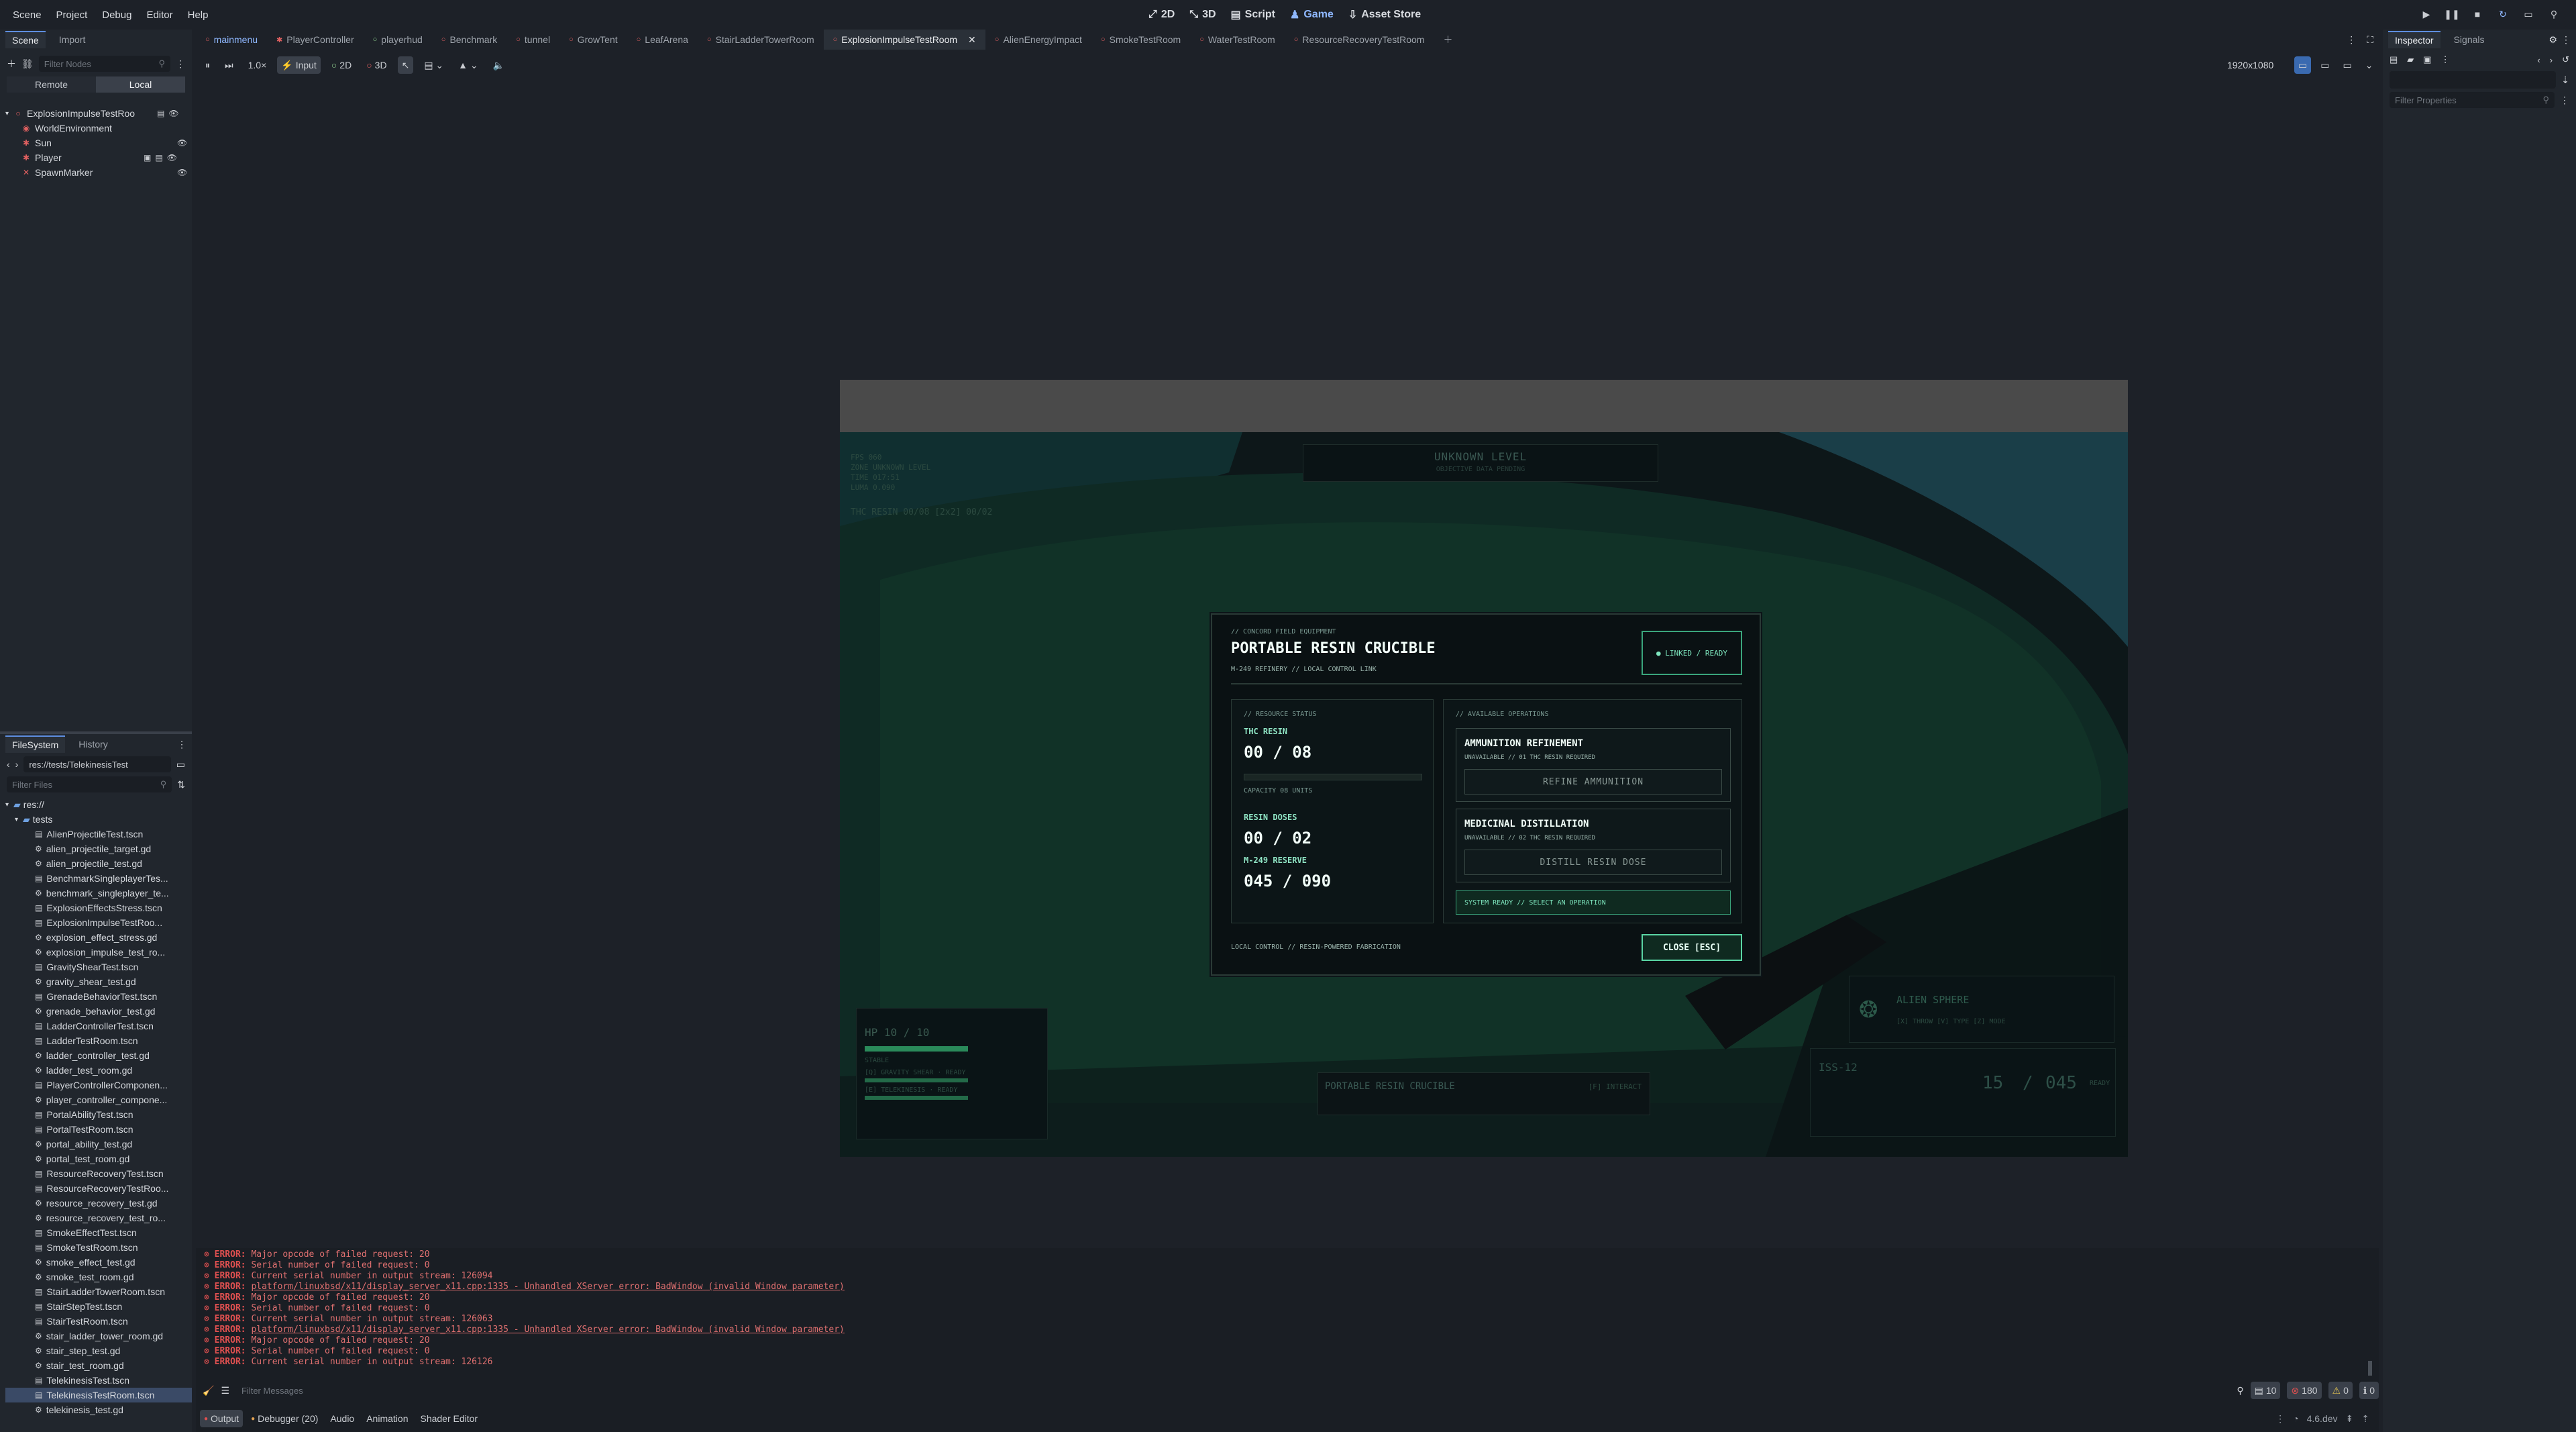  Describe the element at coordinates (229, 65) in the screenshot. I see `next-frame-icon: ⏭` at that location.